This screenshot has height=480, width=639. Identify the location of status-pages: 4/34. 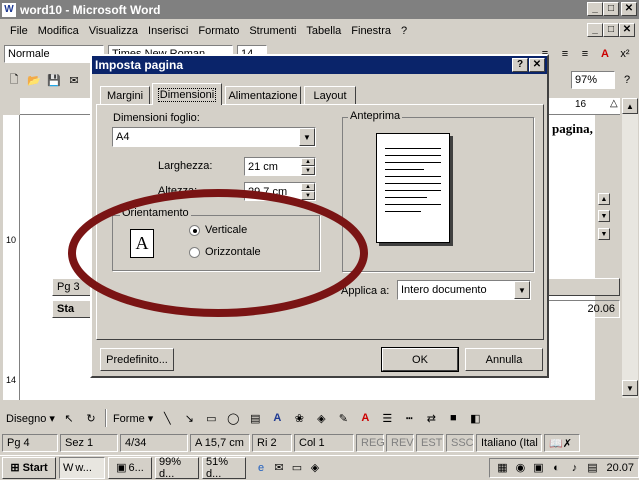
(154, 443).